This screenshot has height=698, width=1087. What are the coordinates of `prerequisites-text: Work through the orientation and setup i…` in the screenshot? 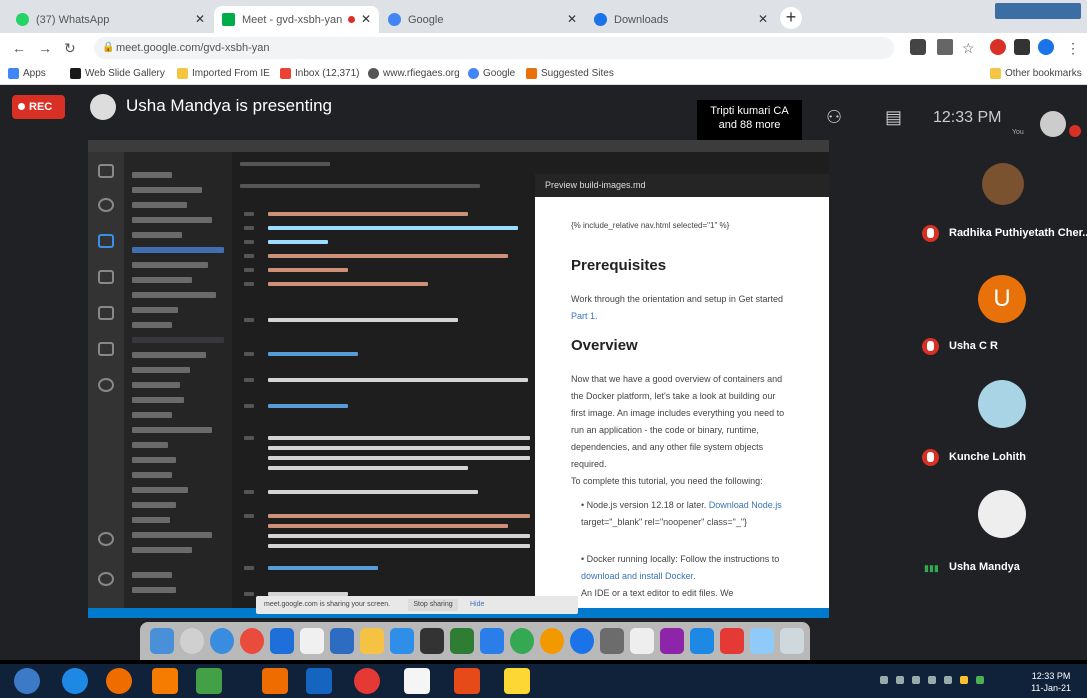 It's located at (677, 299).